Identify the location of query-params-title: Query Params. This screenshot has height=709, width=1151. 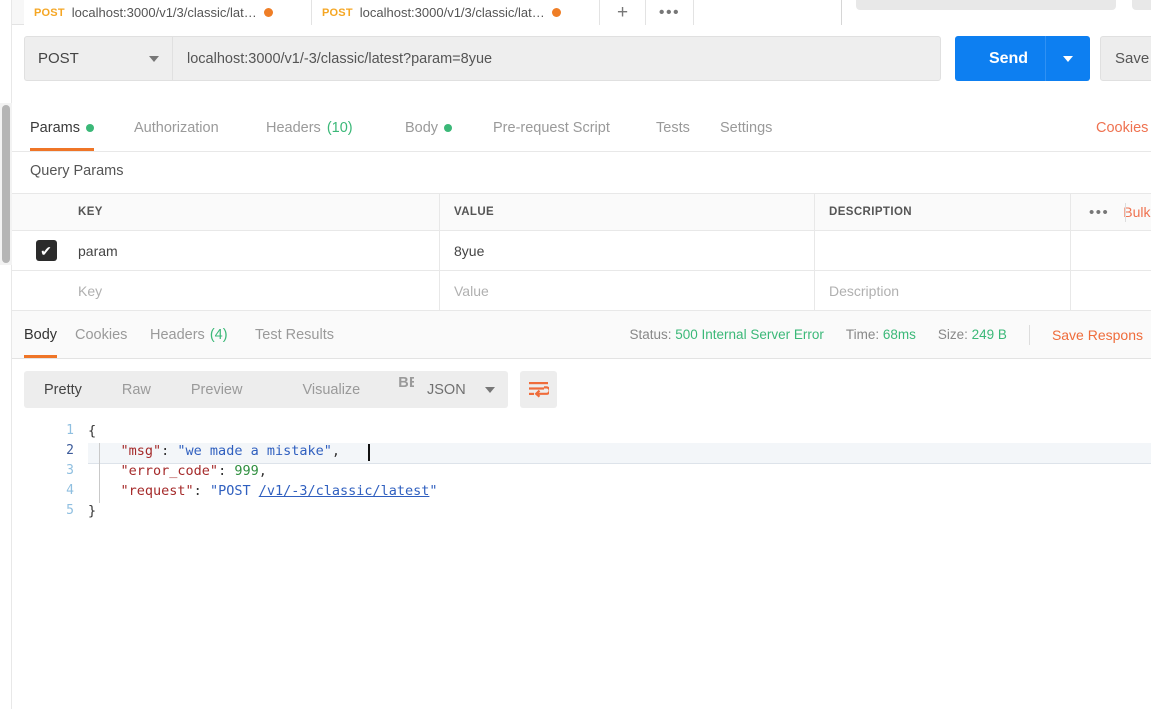
(77, 171).